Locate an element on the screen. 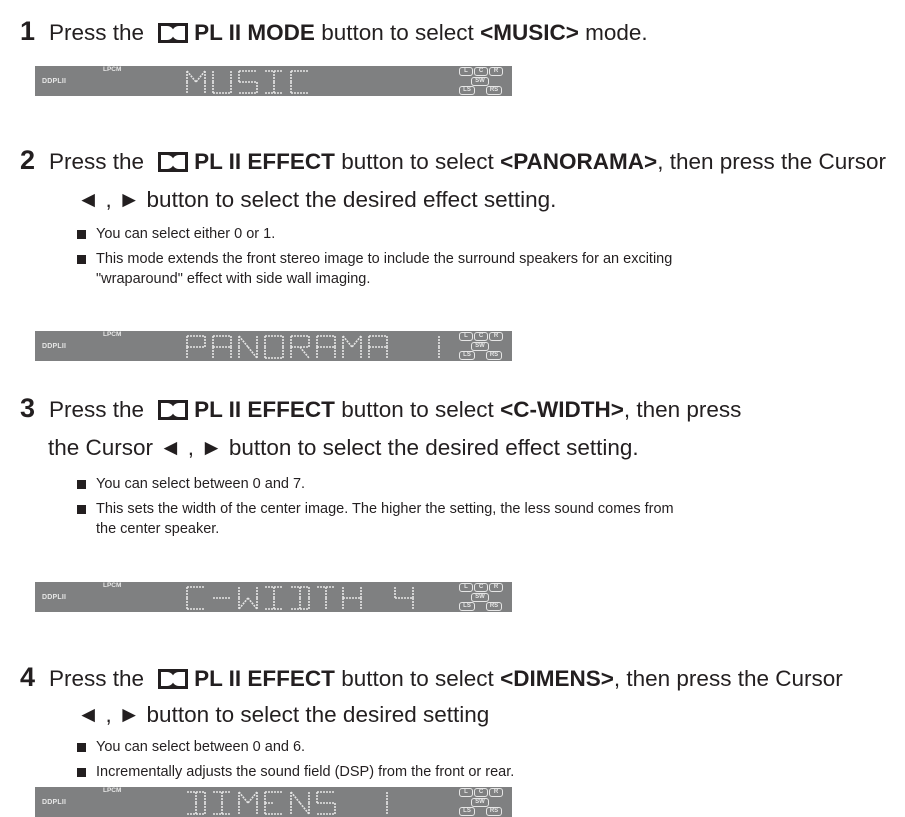 The image size is (905, 817). lcd-display-4: LPCM DDPLII L C R SW LS RS is located at coordinates (273, 802).